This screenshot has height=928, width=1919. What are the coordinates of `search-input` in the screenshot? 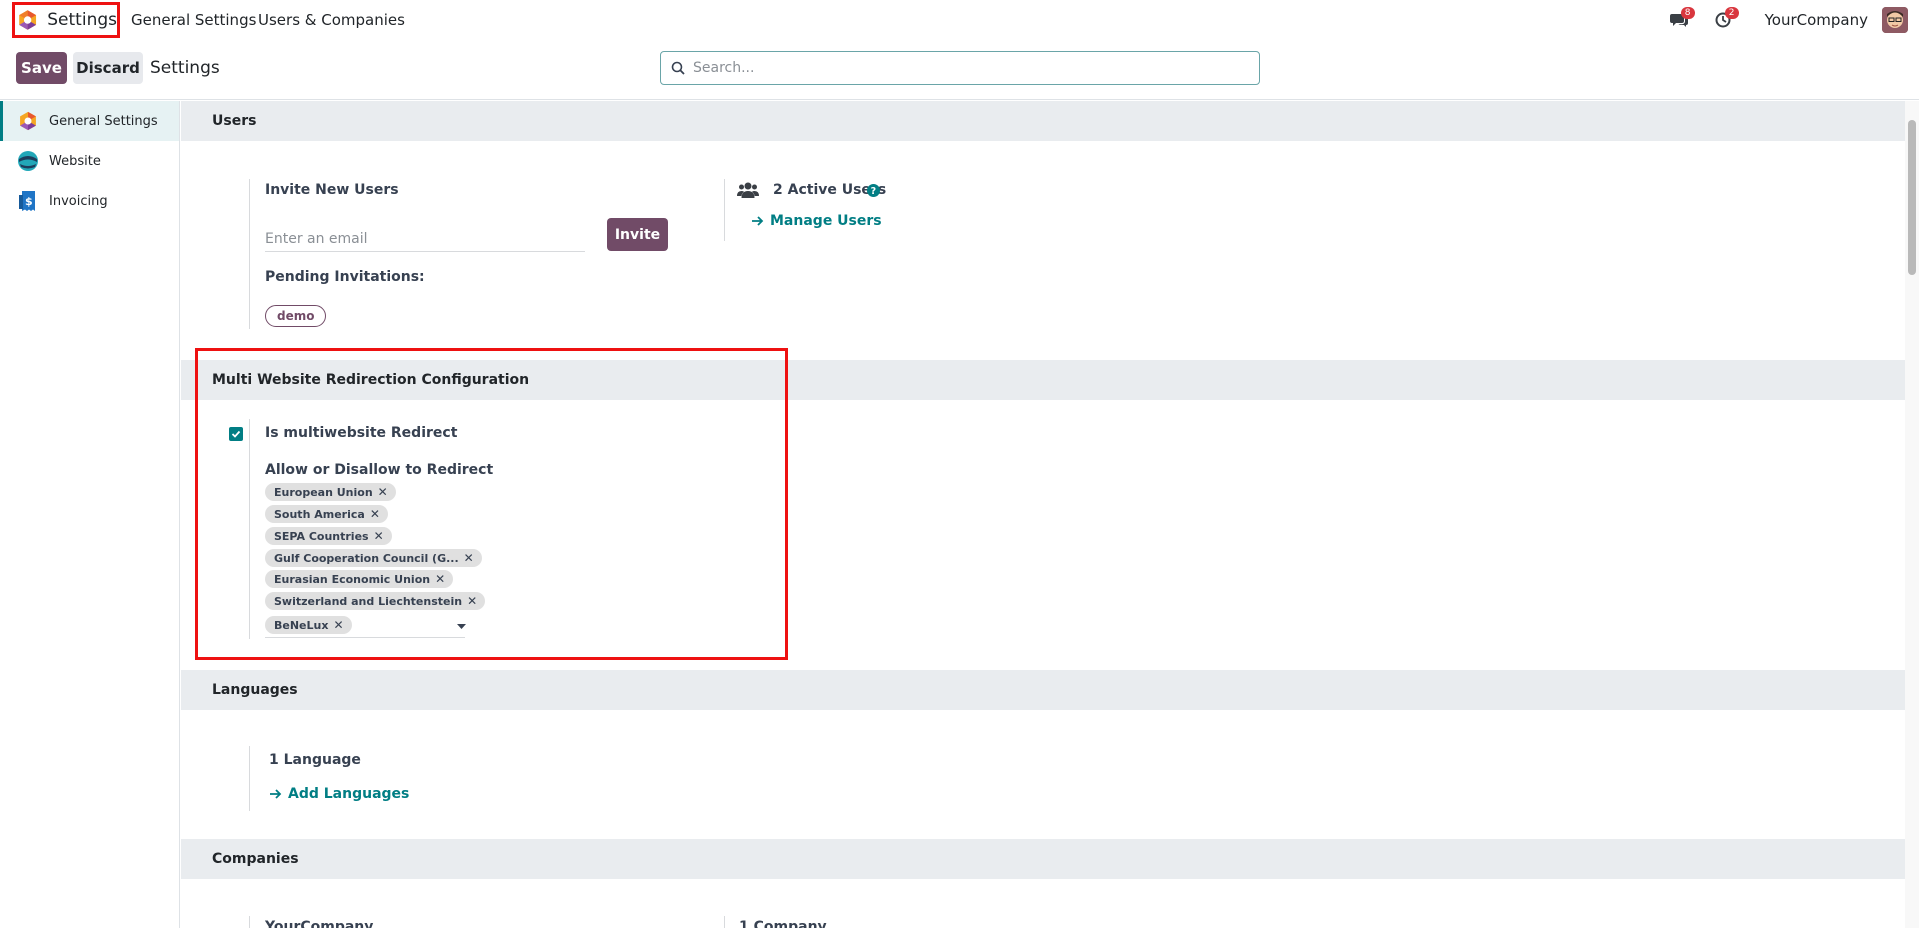 It's located at (973, 68).